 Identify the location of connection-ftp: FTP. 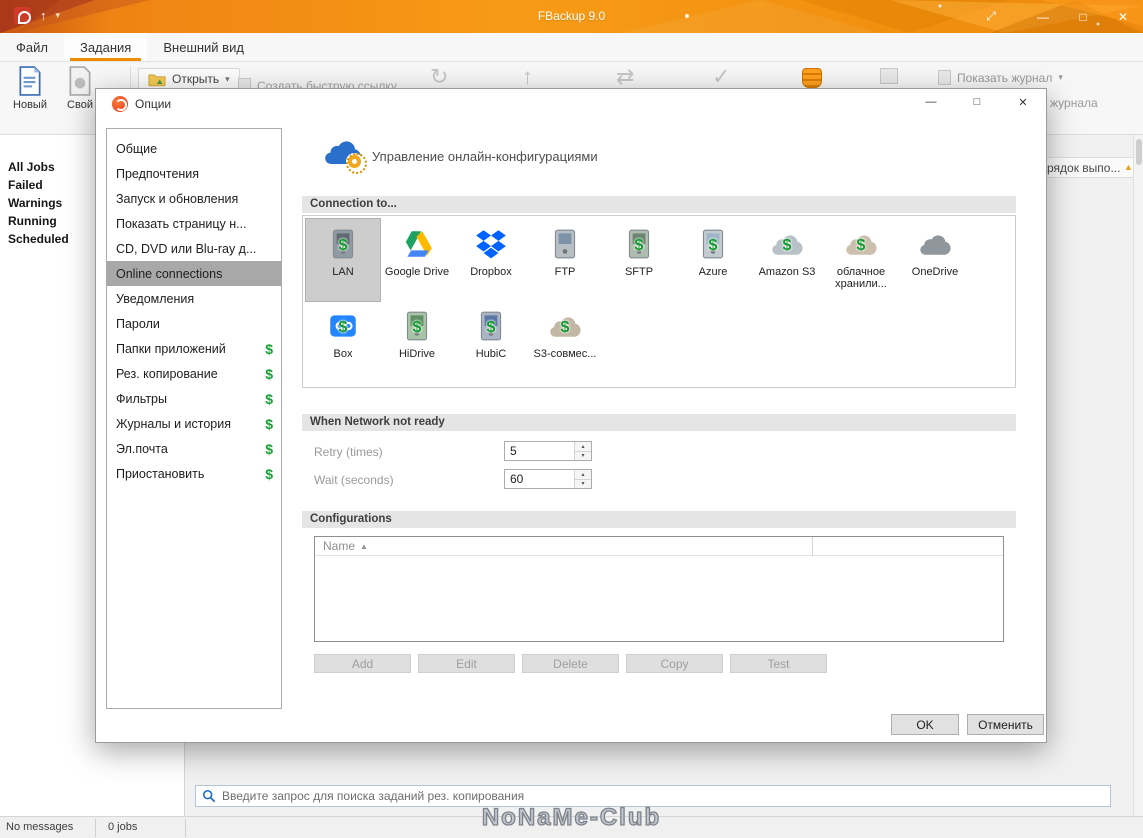
(565, 260).